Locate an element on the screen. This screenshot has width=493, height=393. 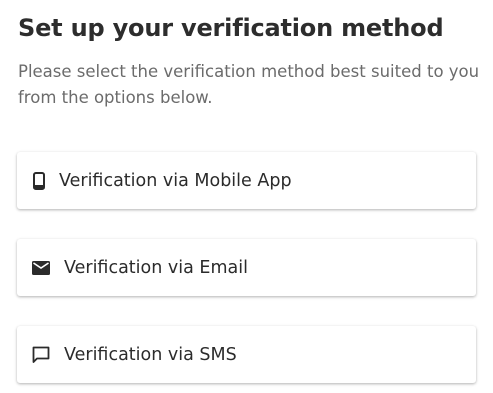
sms-option-button: Verification via SMS is located at coordinates (246, 354).